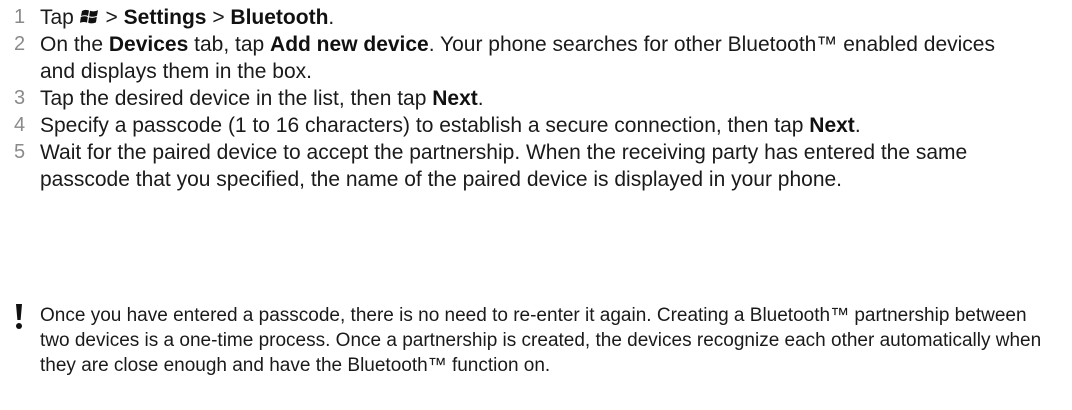 The image size is (1072, 410). What do you see at coordinates (165, 17) in the screenshot?
I see `bold-term: Settings` at bounding box center [165, 17].